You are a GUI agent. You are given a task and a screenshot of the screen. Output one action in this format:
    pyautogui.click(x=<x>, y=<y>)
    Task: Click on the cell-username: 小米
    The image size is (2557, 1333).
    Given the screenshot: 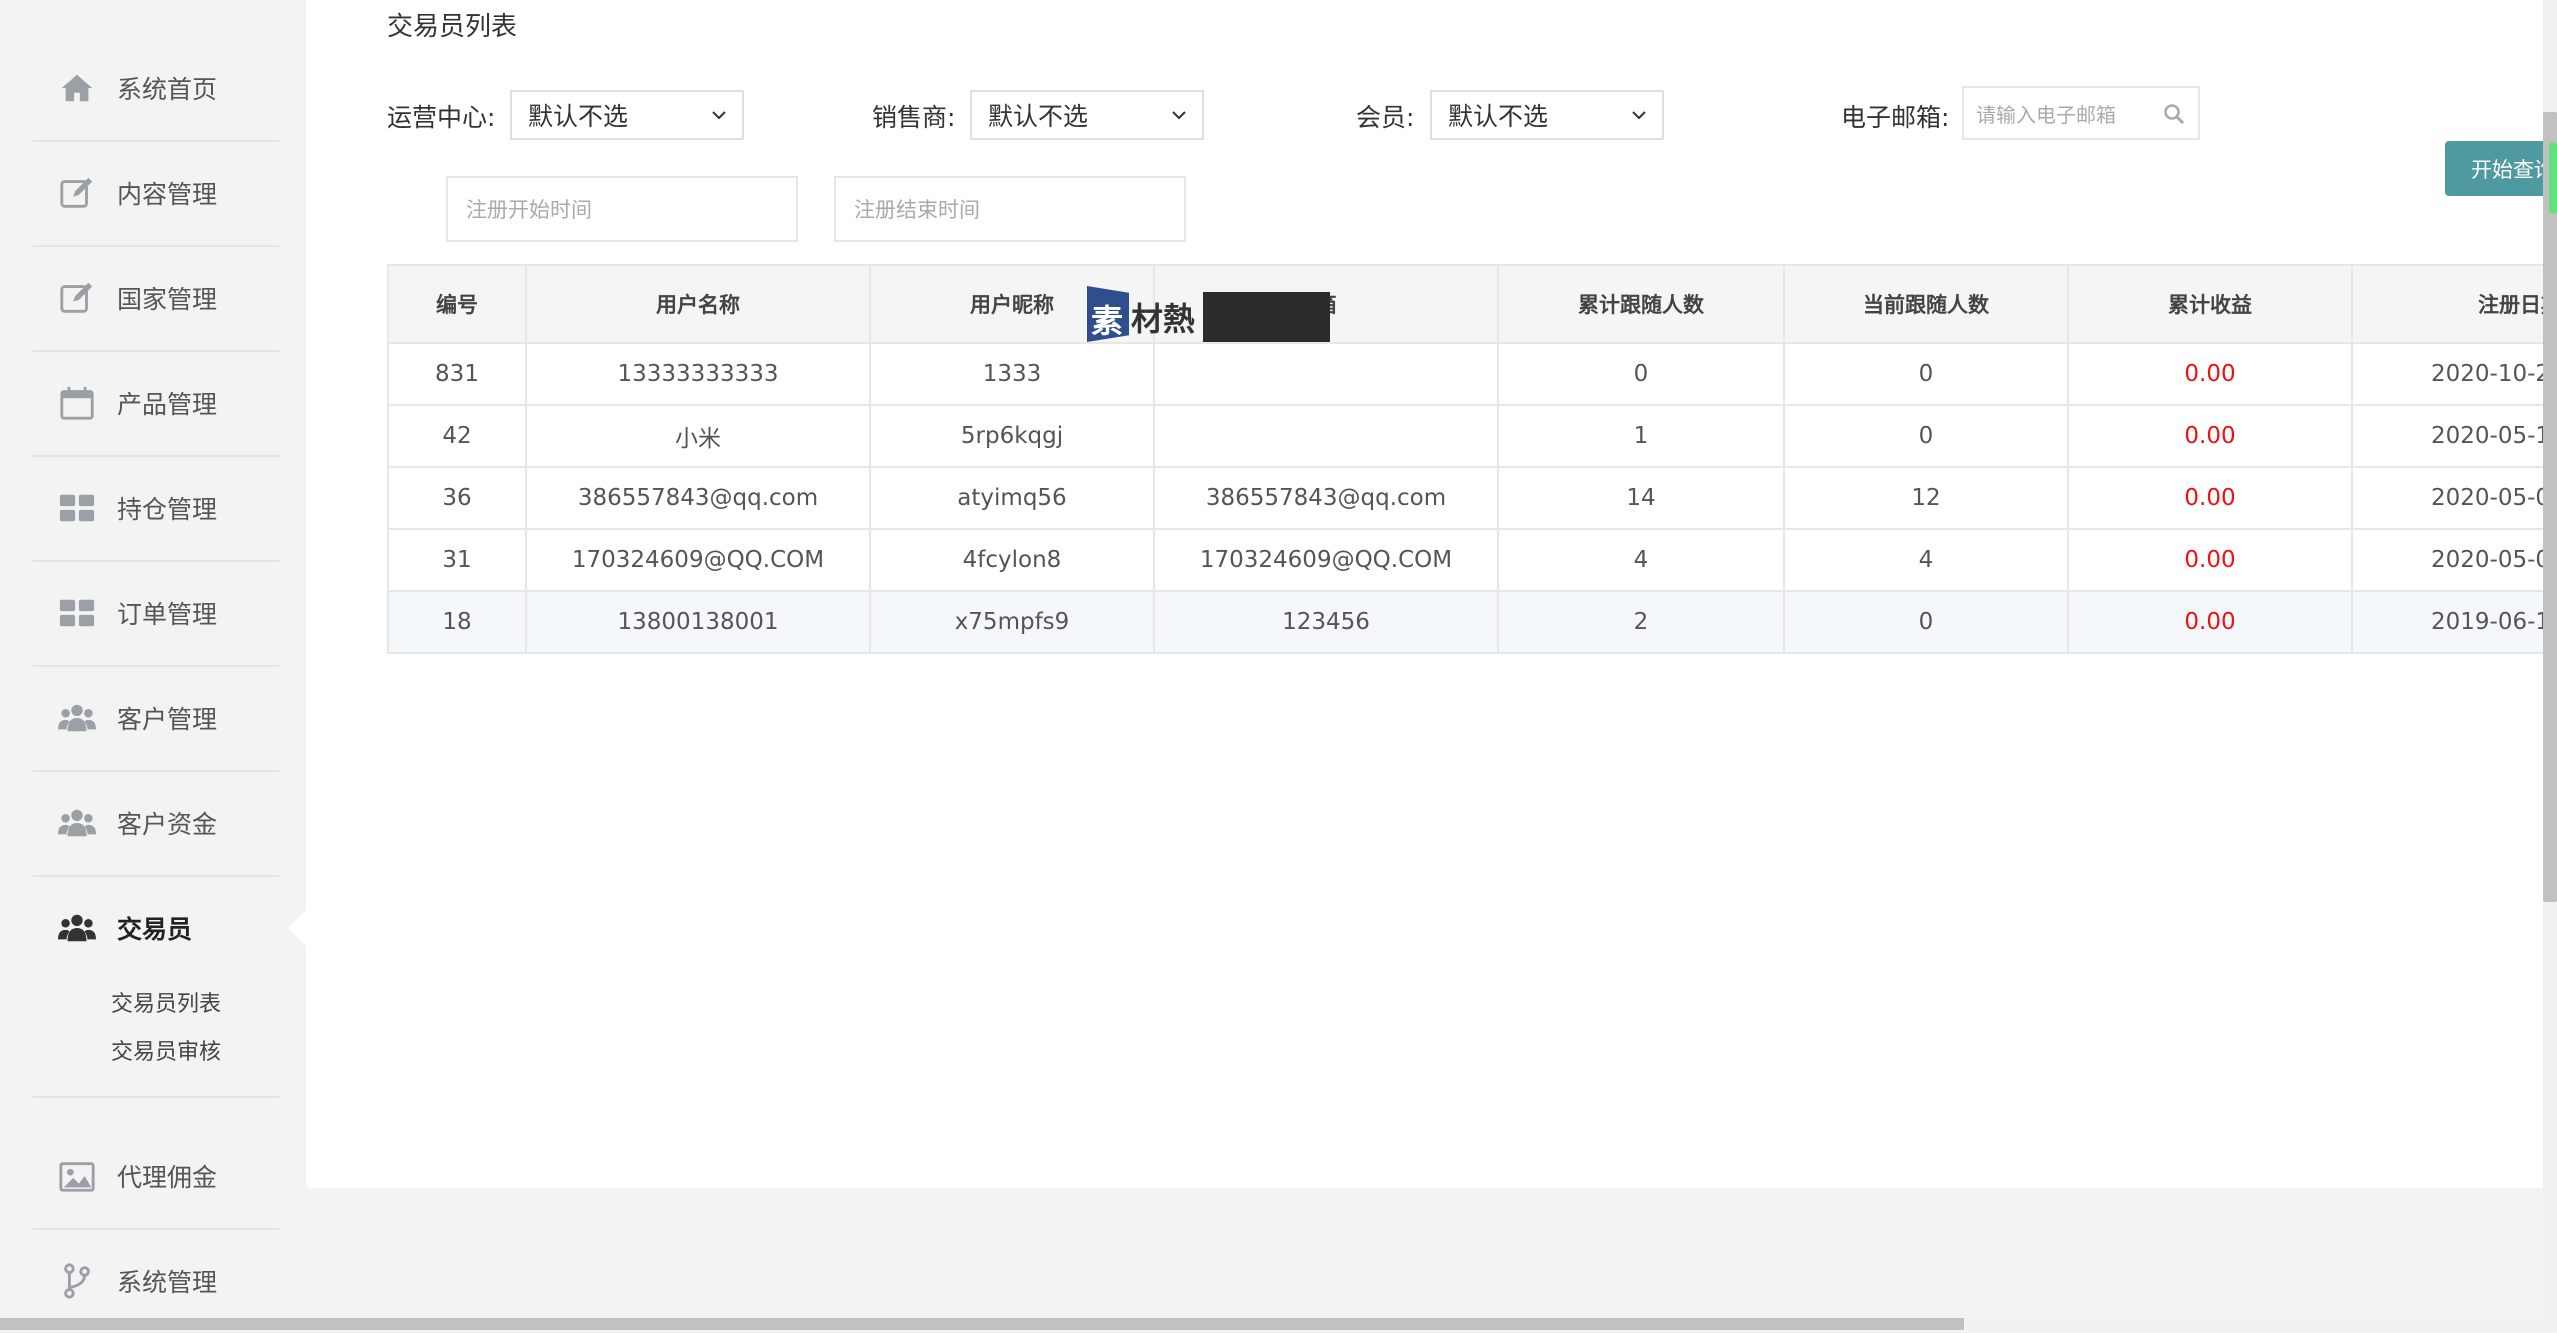 What is the action you would take?
    pyautogui.click(x=698, y=436)
    